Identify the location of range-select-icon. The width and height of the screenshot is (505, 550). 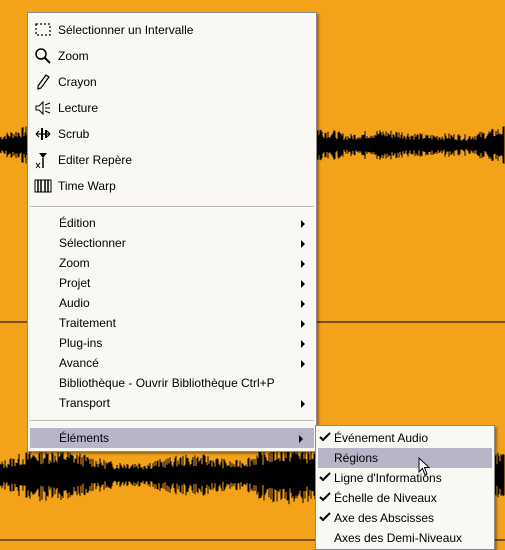
(43, 29).